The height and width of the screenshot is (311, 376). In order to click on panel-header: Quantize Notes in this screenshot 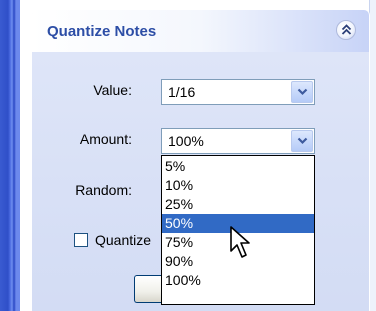, I will do `click(200, 31)`.